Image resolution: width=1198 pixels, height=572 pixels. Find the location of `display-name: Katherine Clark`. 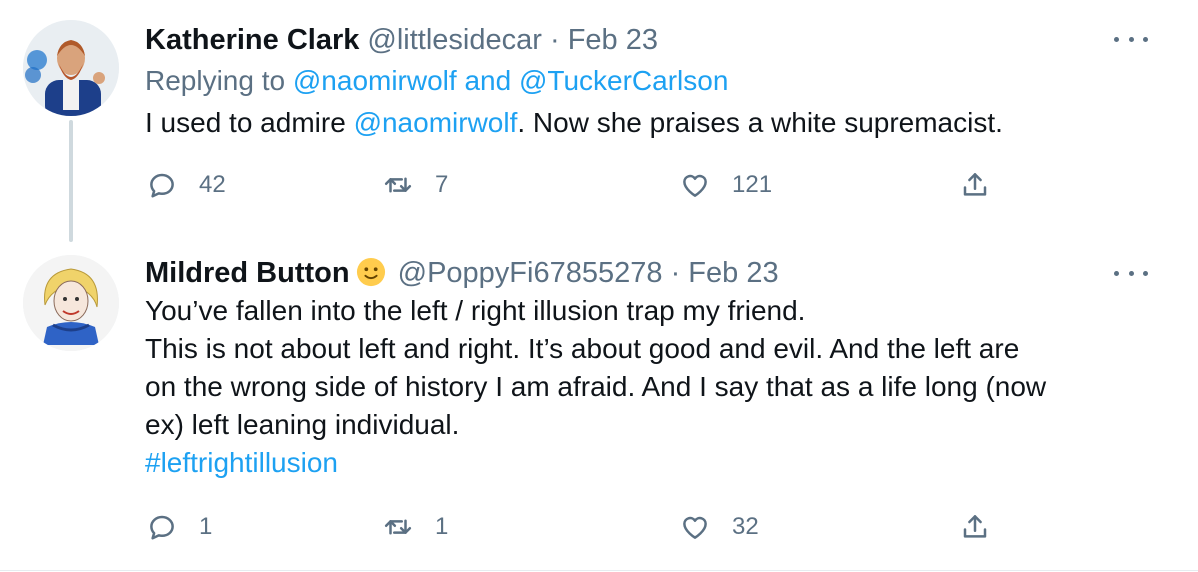

display-name: Katherine Clark is located at coordinates (252, 40).